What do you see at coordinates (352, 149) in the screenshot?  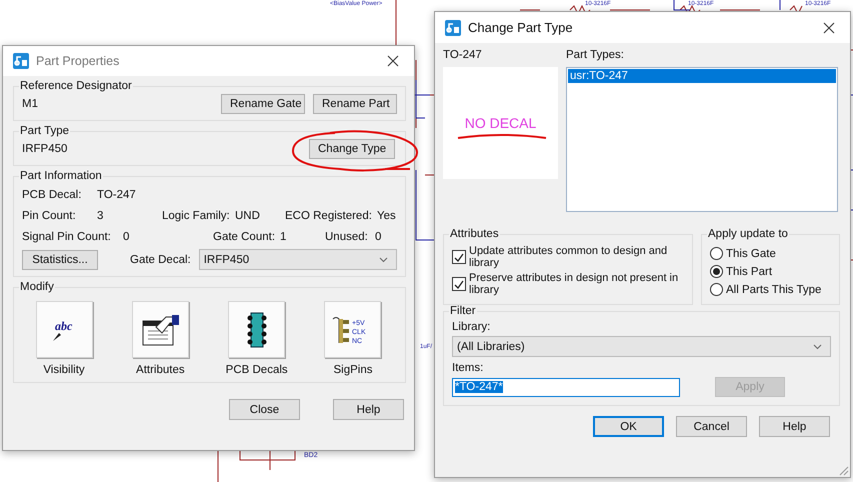 I see `change-type-button: Change Type` at bounding box center [352, 149].